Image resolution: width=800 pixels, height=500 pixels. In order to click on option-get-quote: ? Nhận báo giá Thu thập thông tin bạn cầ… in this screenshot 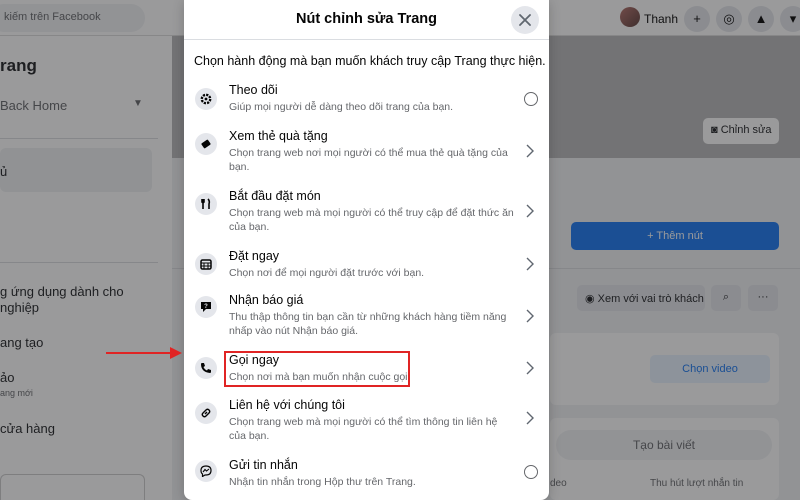, I will do `click(366, 318)`.